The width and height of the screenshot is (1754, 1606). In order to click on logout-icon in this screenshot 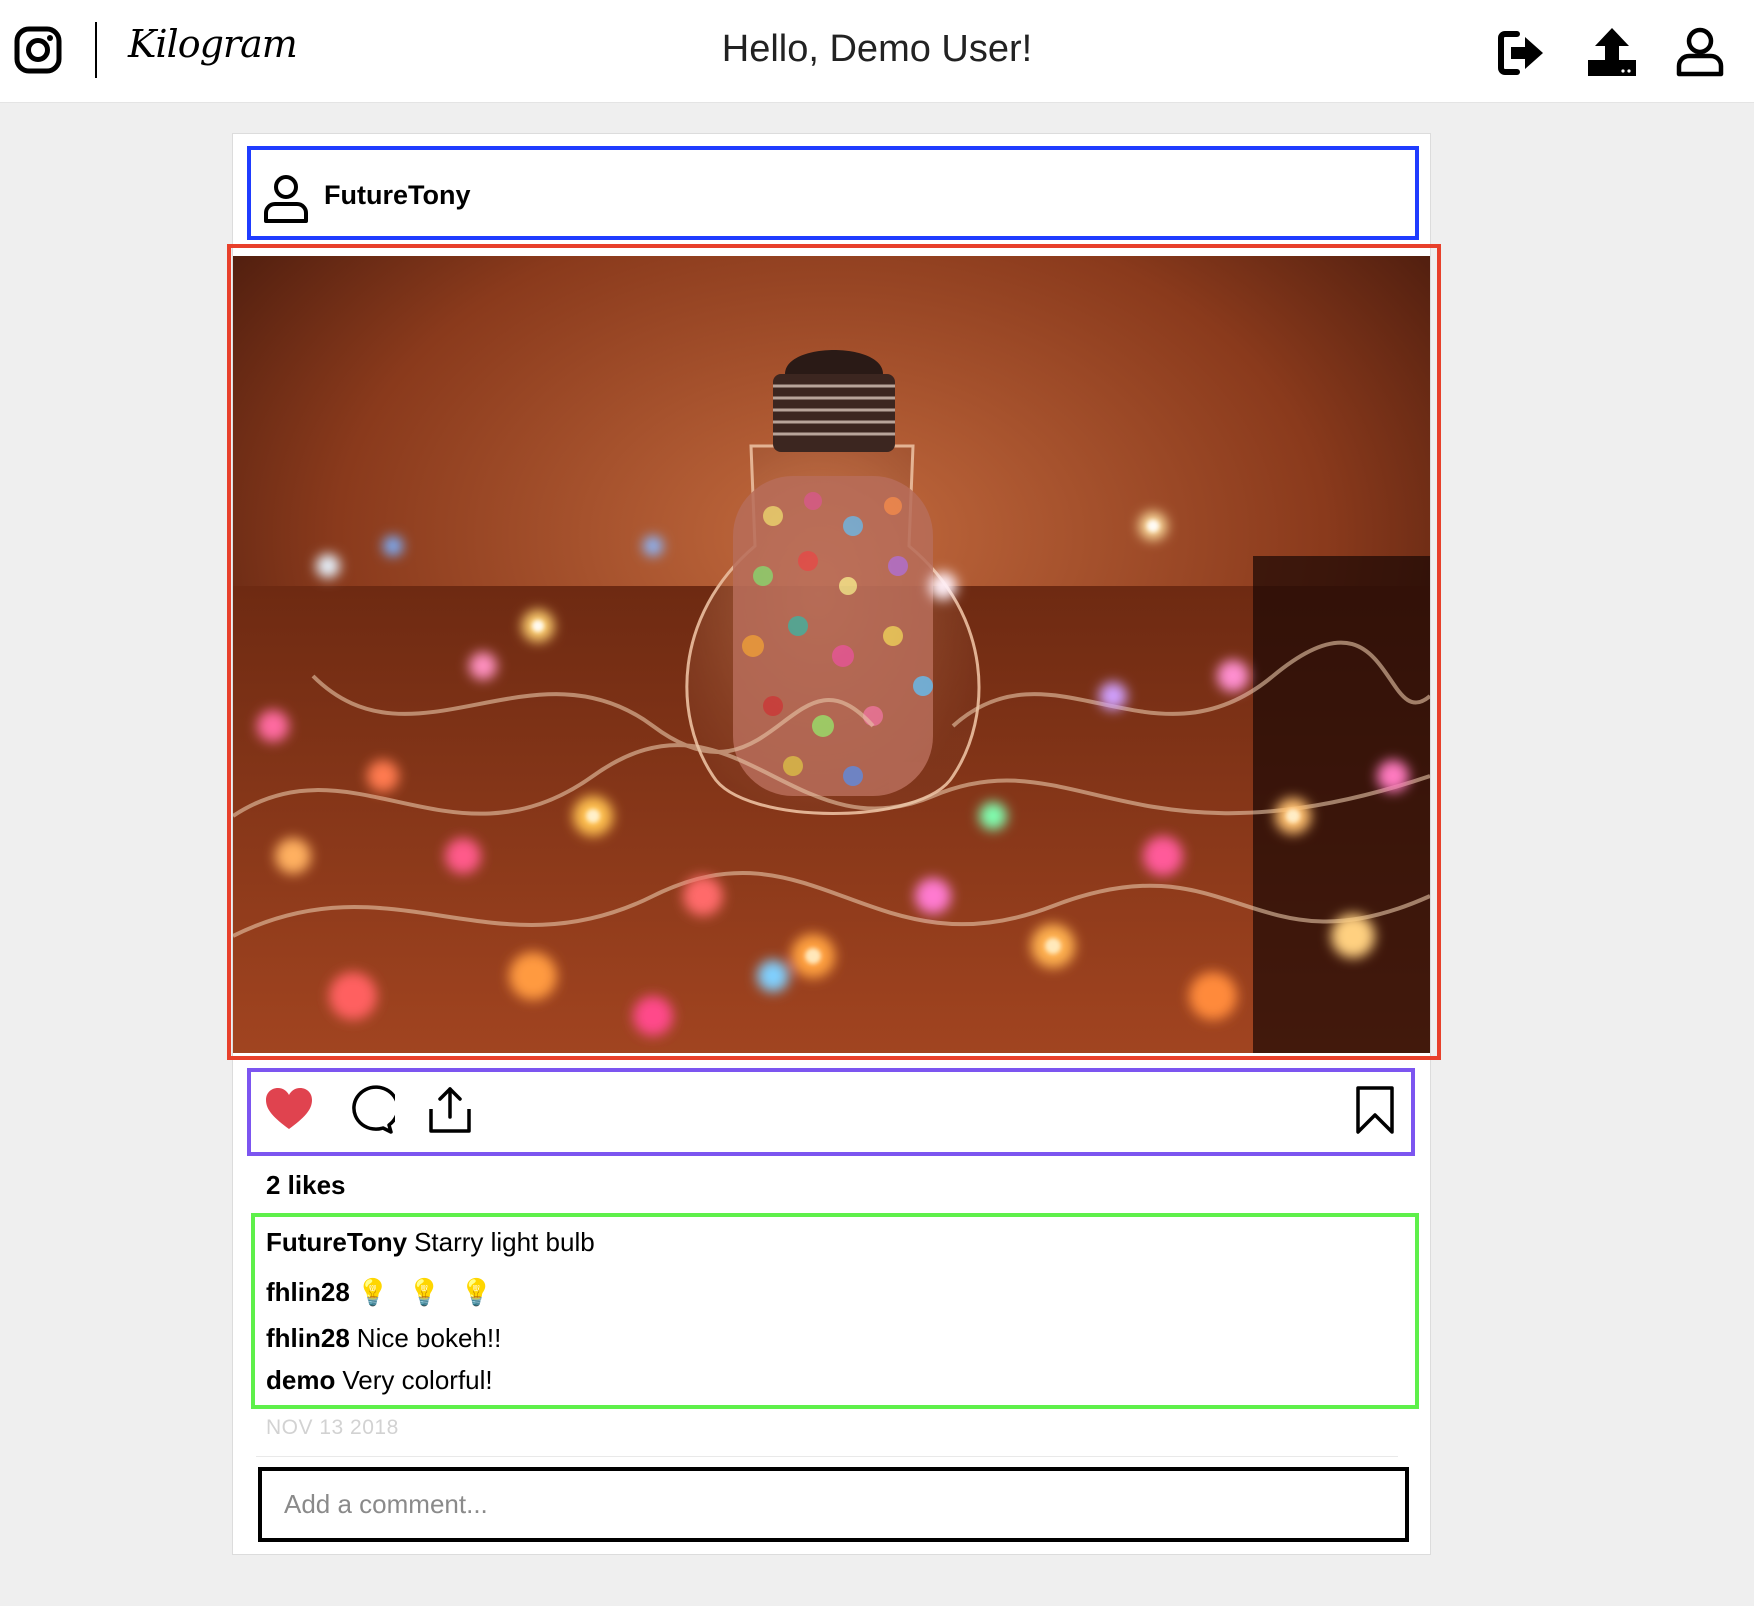, I will do `click(1522, 53)`.